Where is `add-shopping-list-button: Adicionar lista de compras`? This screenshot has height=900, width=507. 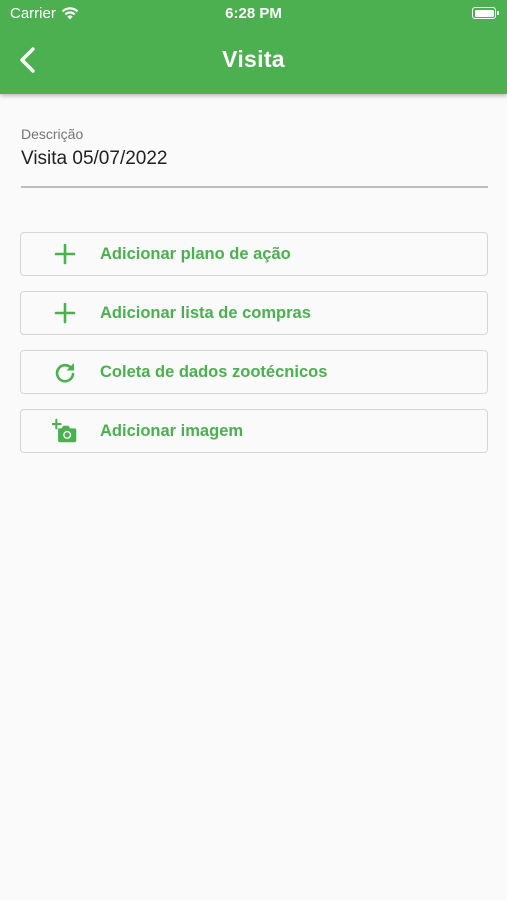 add-shopping-list-button: Adicionar lista de compras is located at coordinates (254, 313).